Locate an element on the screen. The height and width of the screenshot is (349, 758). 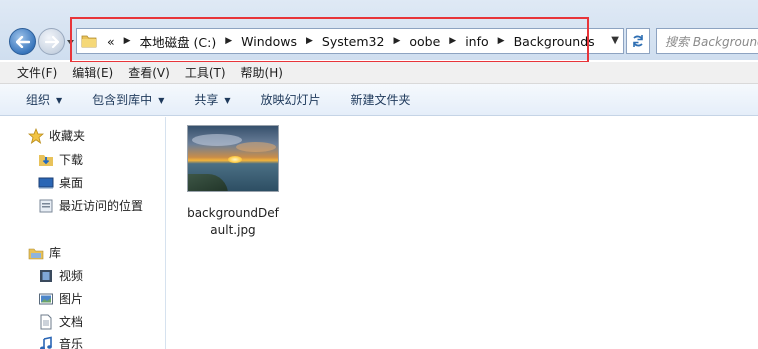
nav-videos-label: 视频 is located at coordinates (71, 276).